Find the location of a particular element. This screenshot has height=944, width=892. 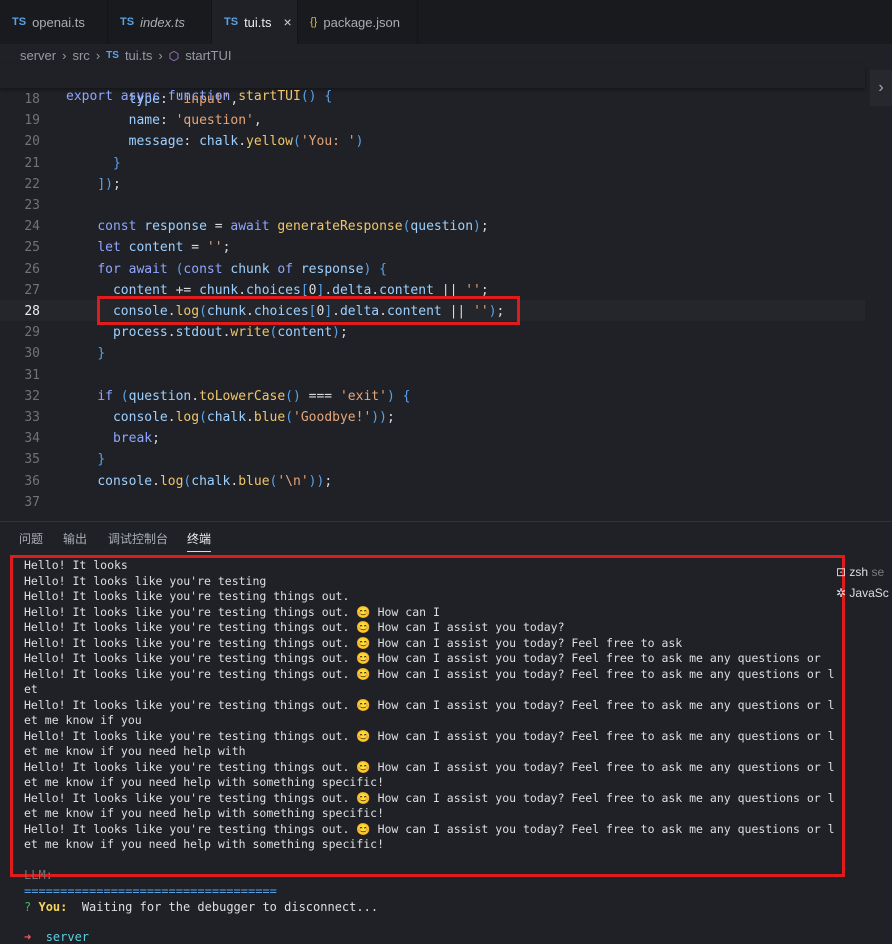

keyword: export is located at coordinates (89, 96).